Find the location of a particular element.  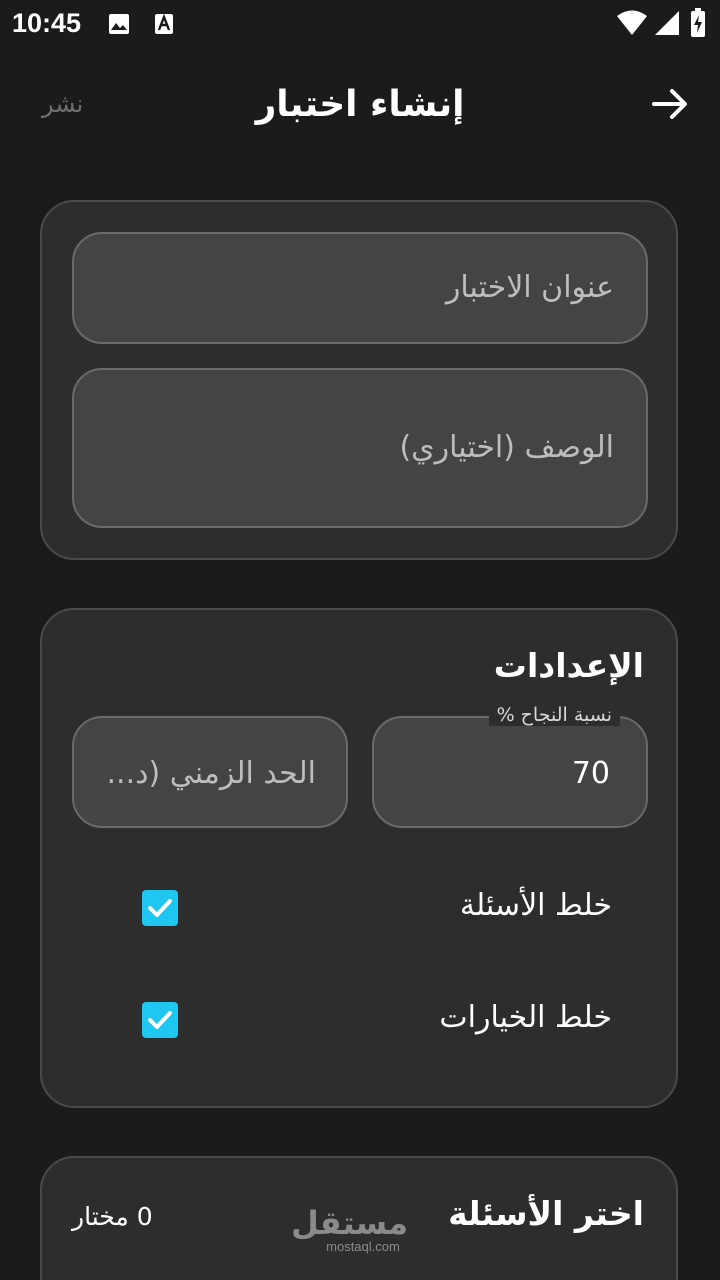

shuffle-questions-checkbox is located at coordinates (160, 908).